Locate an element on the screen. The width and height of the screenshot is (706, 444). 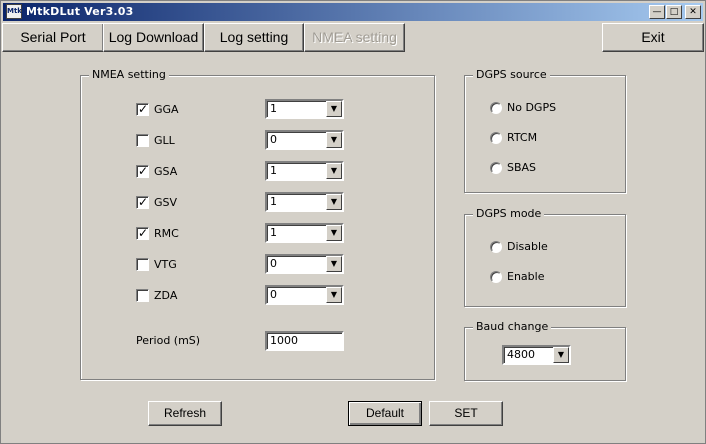
refresh-button: Refresh is located at coordinates (185, 413).